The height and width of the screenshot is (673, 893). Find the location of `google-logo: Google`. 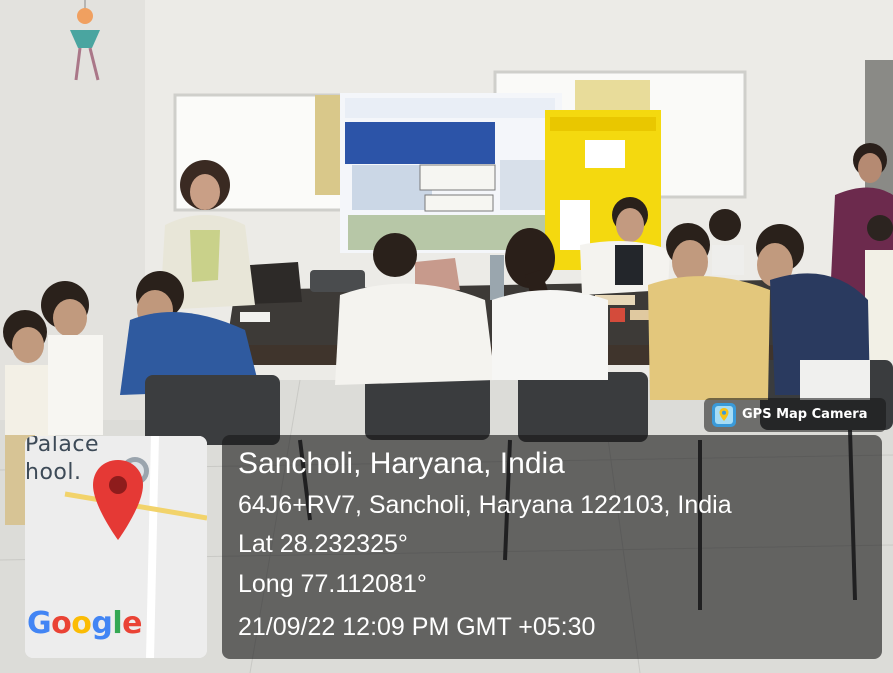

google-logo: Google is located at coordinates (85, 623).